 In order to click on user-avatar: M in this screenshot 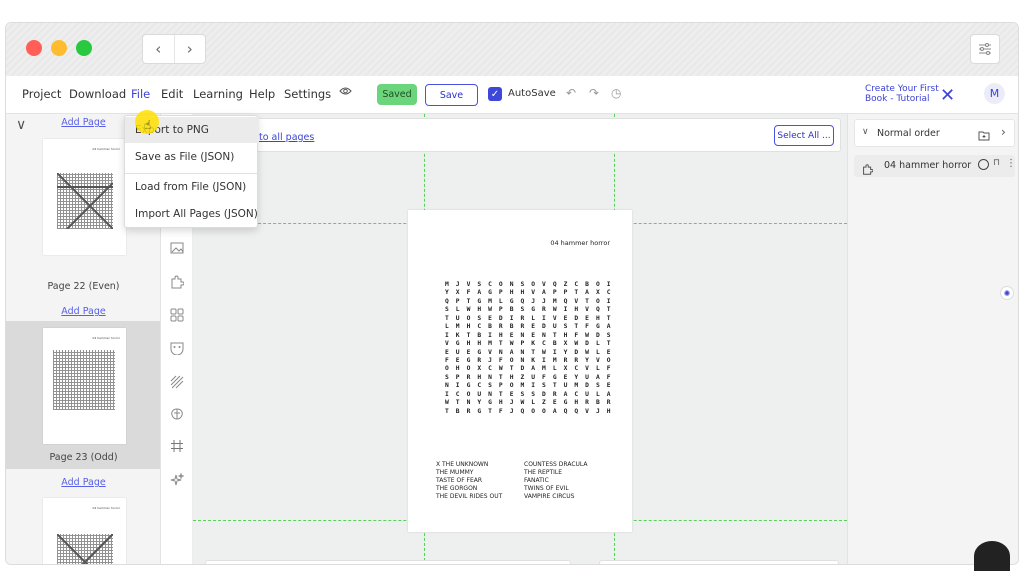, I will do `click(994, 93)`.